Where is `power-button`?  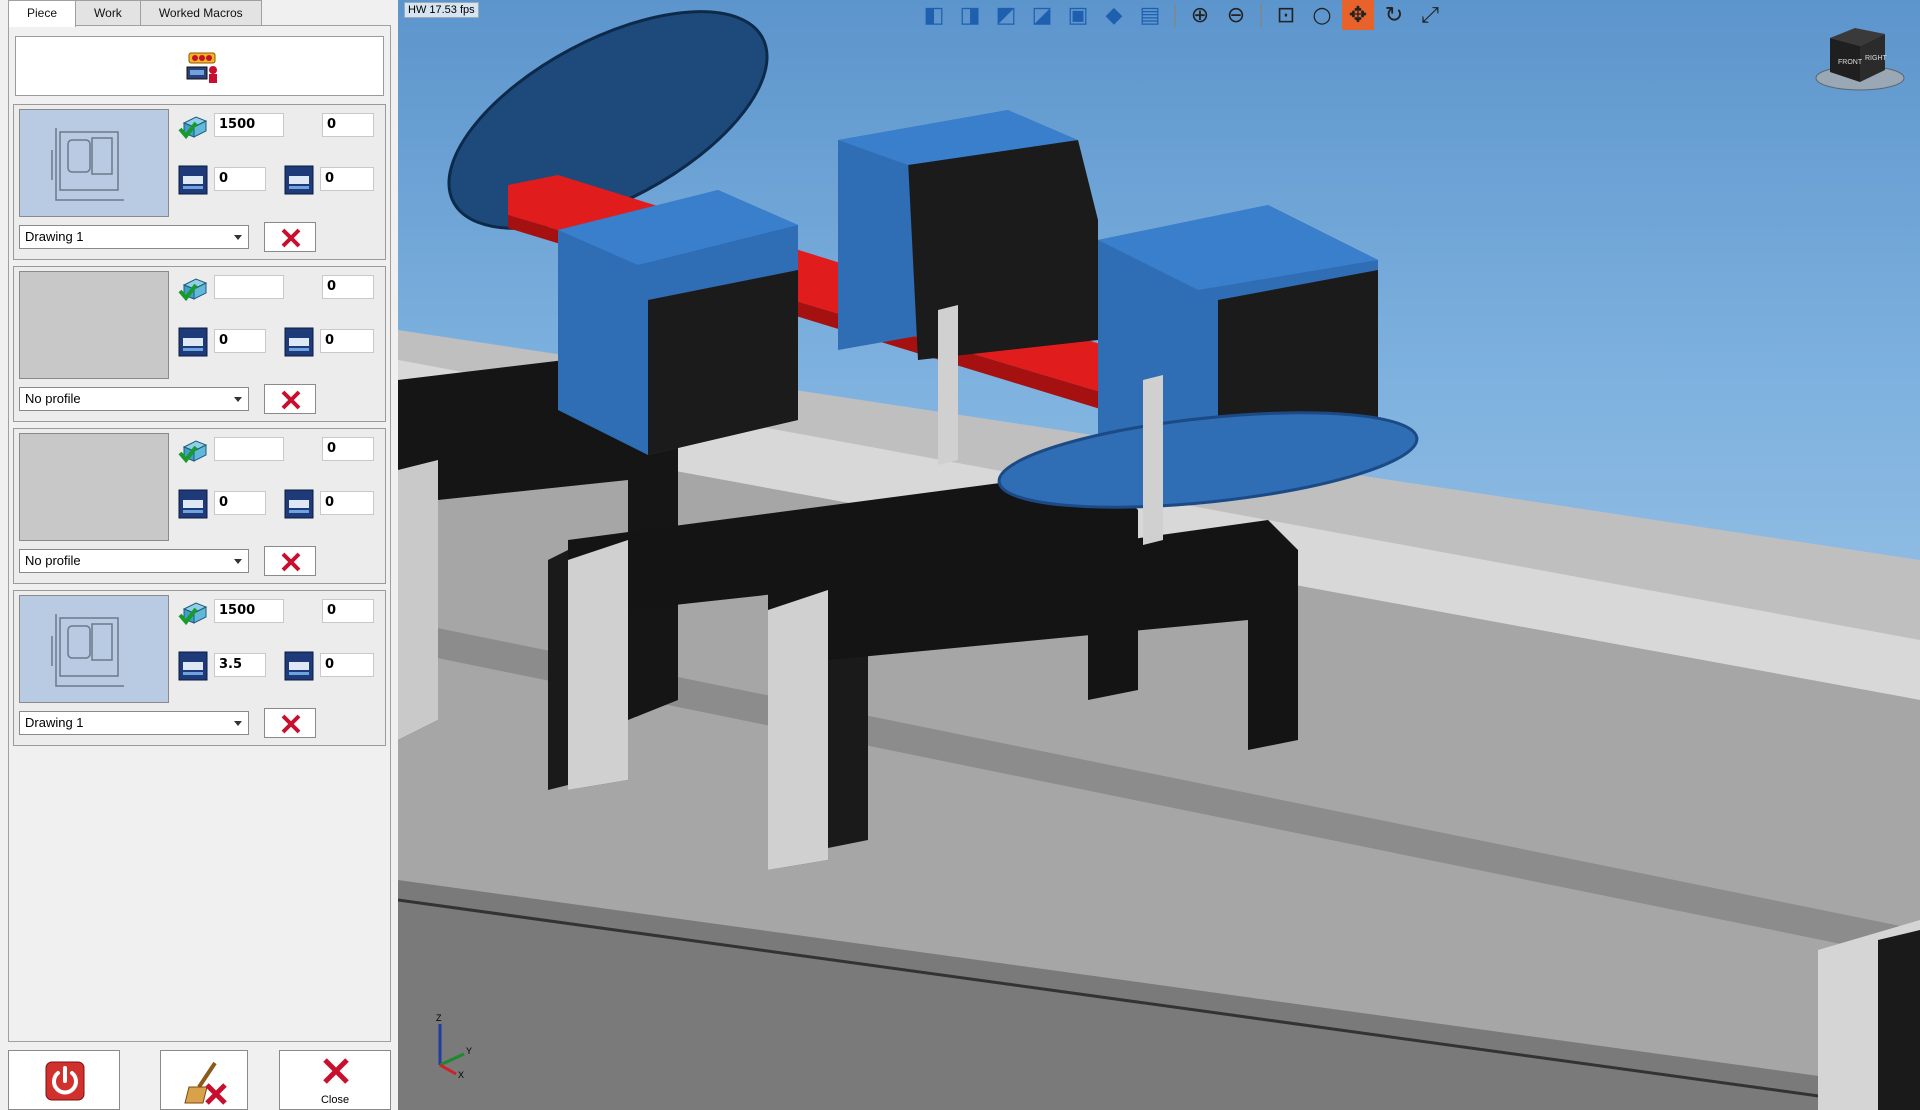
power-button is located at coordinates (64, 1080).